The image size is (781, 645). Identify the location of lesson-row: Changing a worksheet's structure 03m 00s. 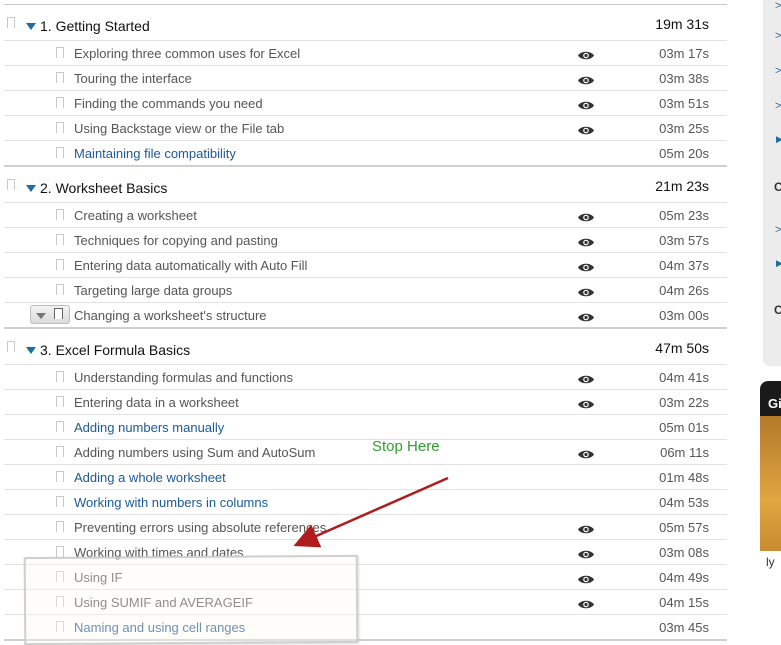
(365, 314).